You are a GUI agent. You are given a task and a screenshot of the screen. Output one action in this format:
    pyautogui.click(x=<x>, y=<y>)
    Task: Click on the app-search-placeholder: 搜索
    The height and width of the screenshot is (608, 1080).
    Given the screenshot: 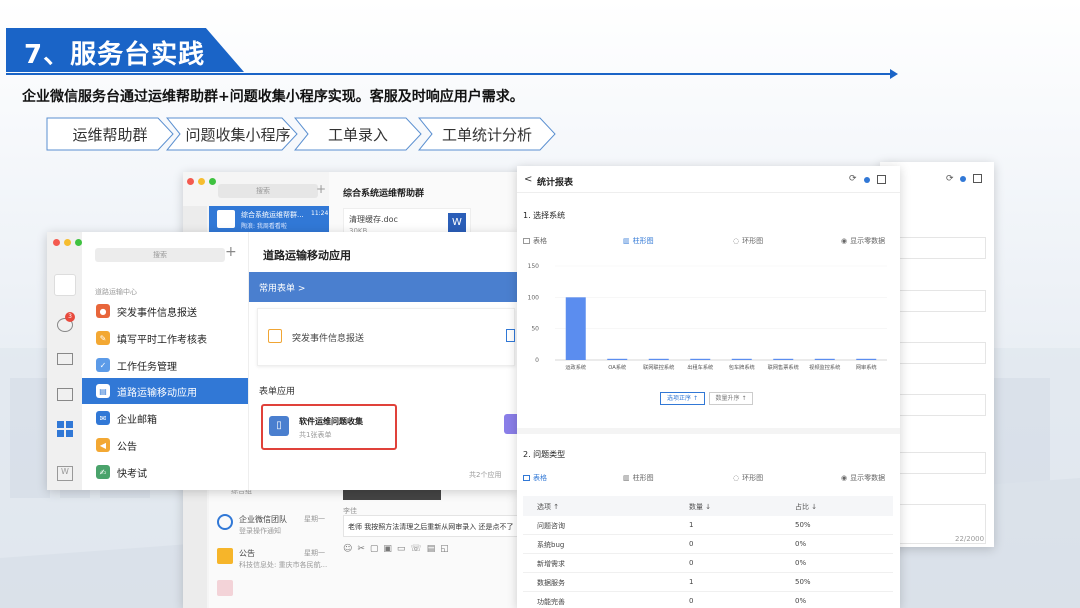 What is the action you would take?
    pyautogui.click(x=160, y=255)
    